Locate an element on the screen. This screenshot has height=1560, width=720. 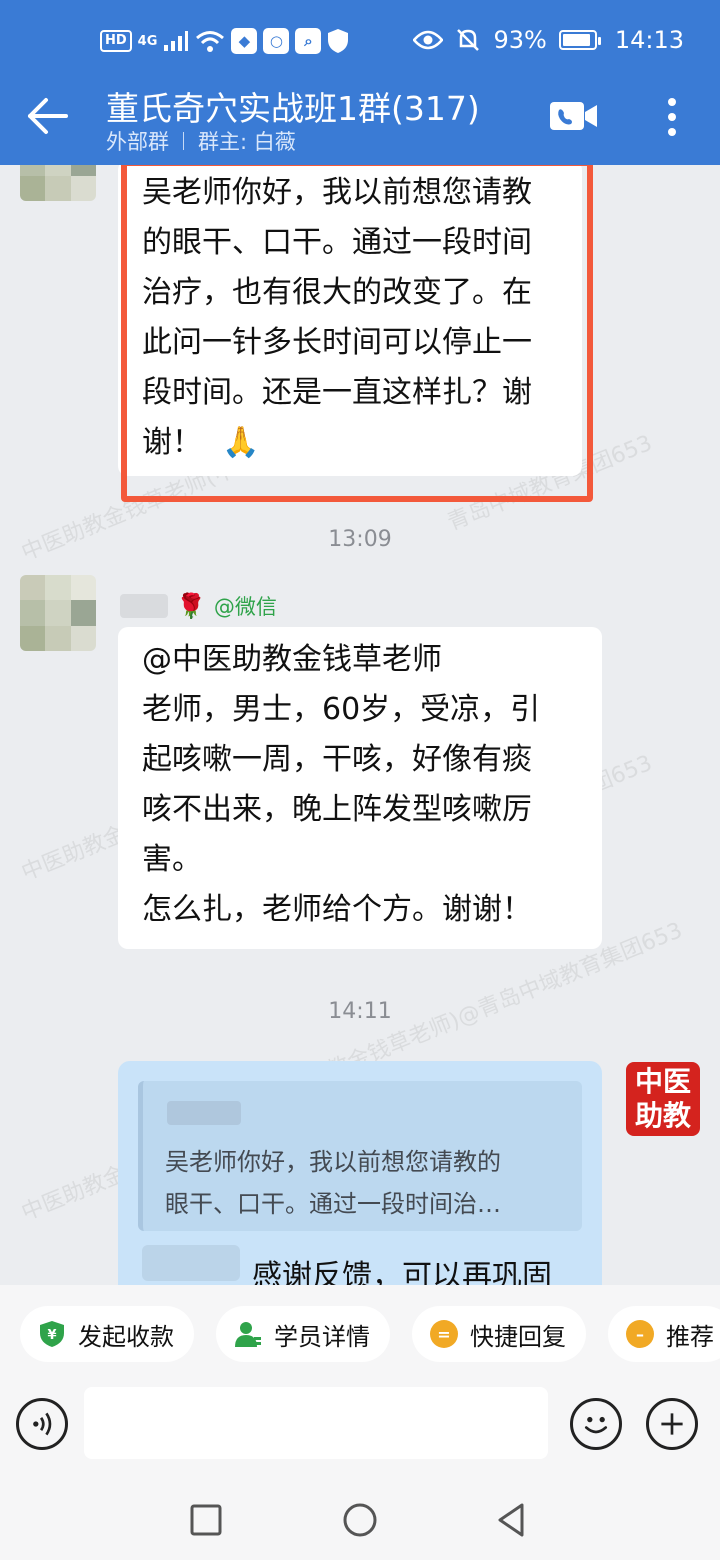
quoted-sender-blurred is located at coordinates (204, 1113).